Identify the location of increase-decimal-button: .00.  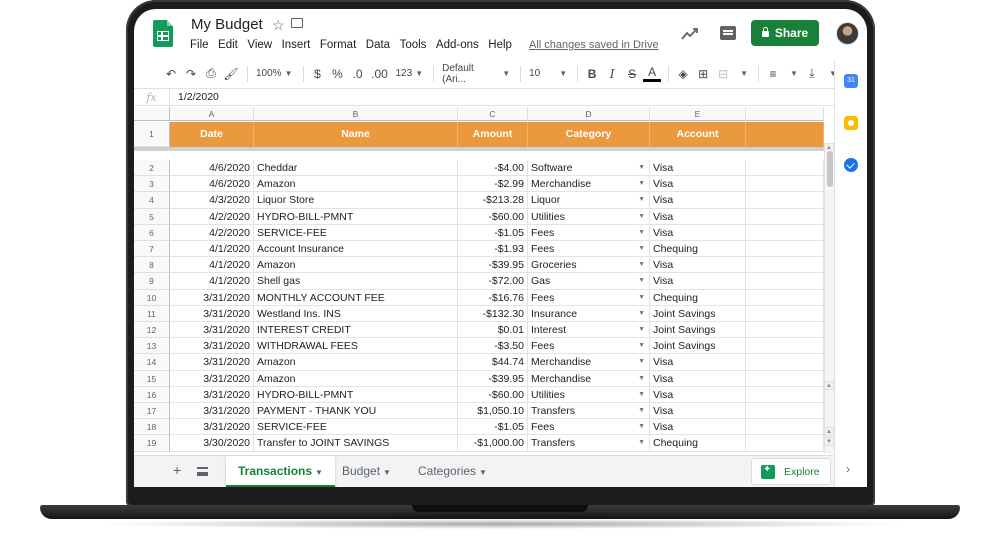
(380, 74).